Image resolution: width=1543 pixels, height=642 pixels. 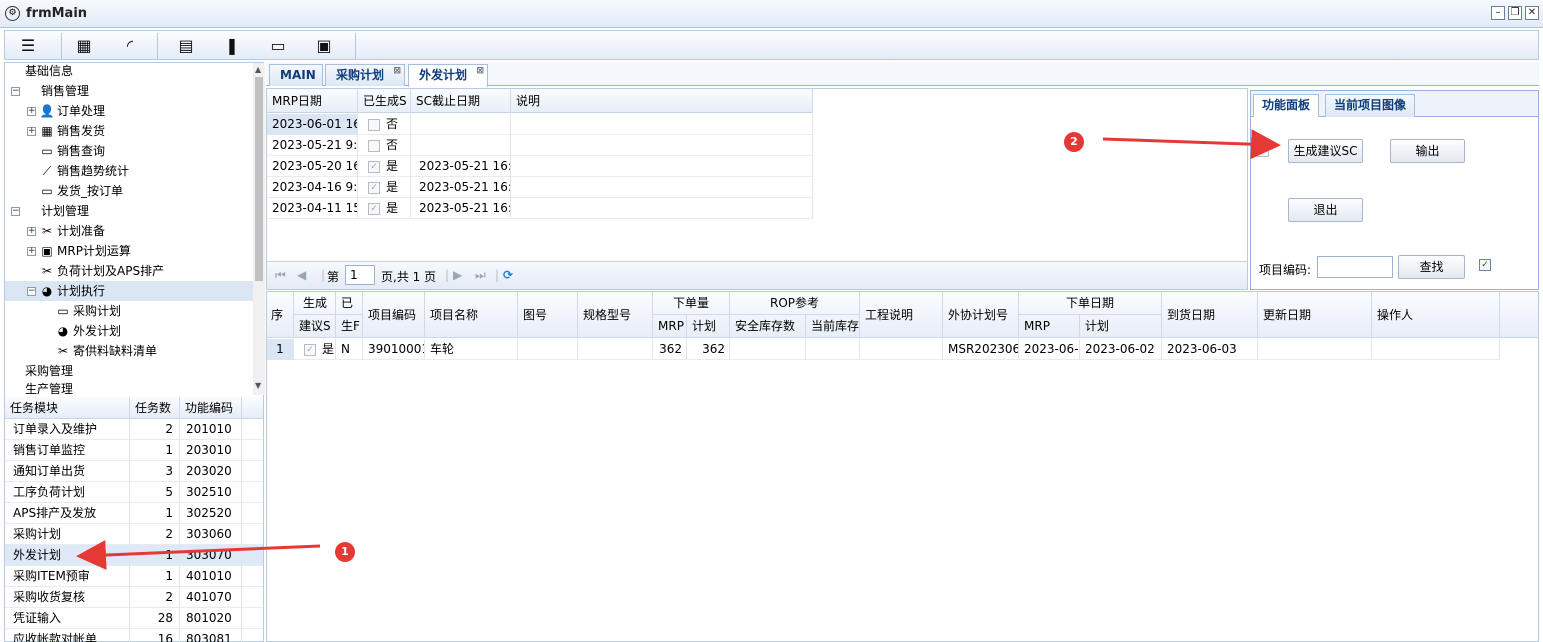 What do you see at coordinates (540, 166) in the screenshot?
I see `mrp-row: 2023-05-20 16: ✓ 是 2023-05-21 16:4` at bounding box center [540, 166].